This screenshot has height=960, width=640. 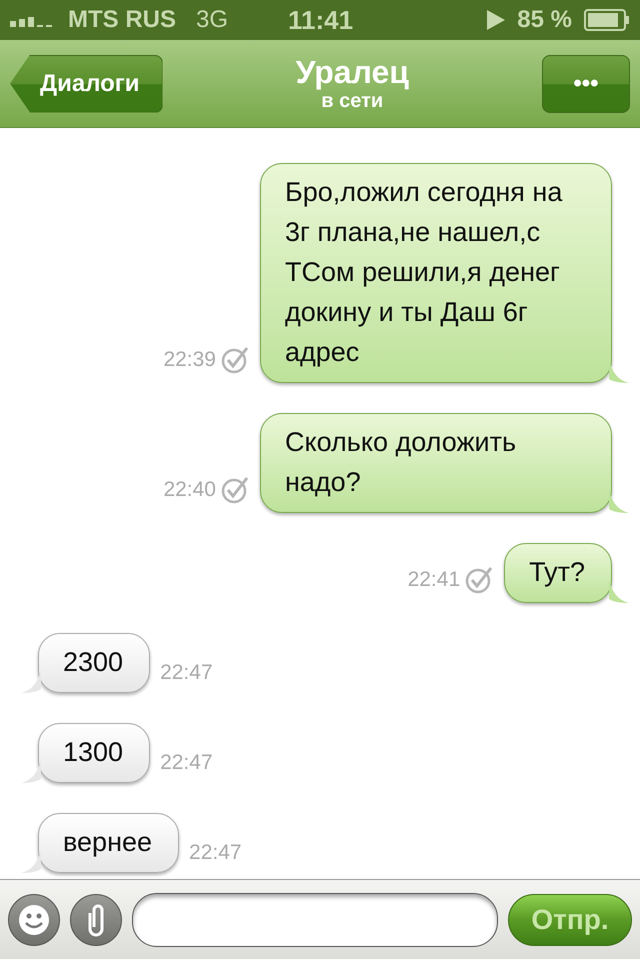 What do you see at coordinates (315, 919) in the screenshot?
I see `message-input` at bounding box center [315, 919].